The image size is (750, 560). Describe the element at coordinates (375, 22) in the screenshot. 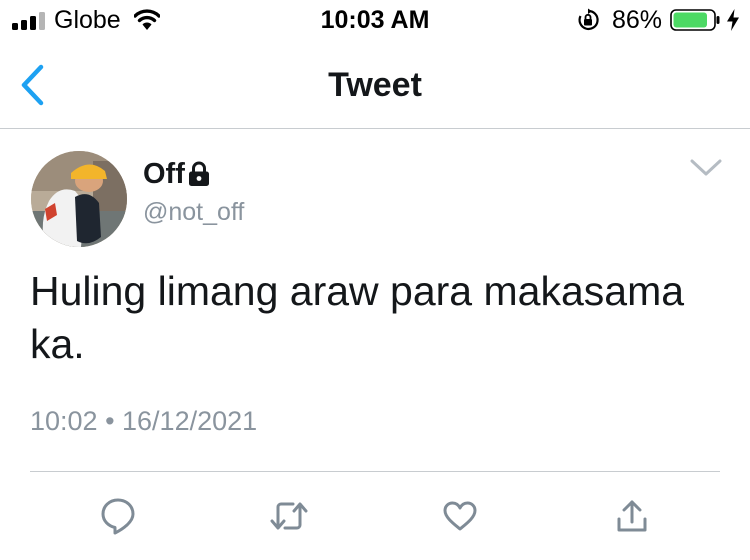

I see `status-bar: Globe 10:03 AM 86%` at that location.